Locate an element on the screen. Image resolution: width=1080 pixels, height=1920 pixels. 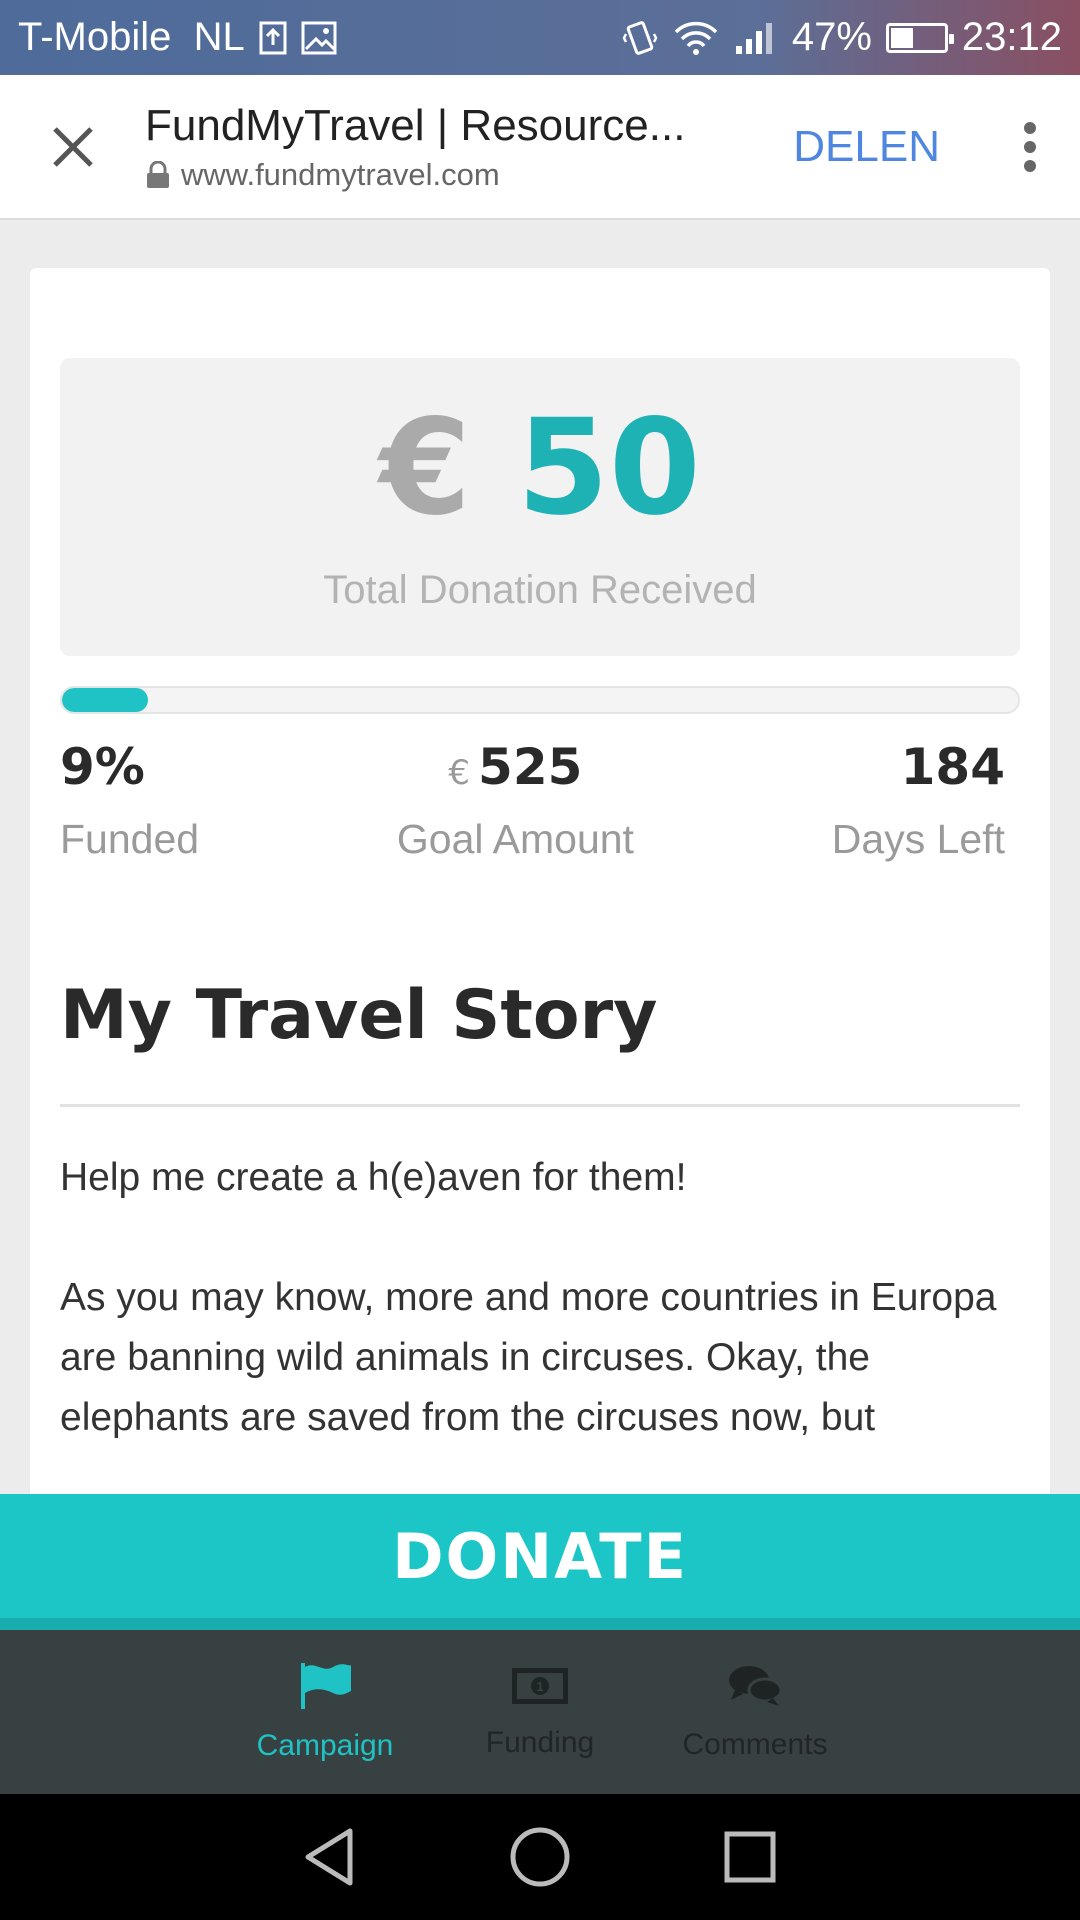
share-button: DELEN is located at coordinates (866, 147).